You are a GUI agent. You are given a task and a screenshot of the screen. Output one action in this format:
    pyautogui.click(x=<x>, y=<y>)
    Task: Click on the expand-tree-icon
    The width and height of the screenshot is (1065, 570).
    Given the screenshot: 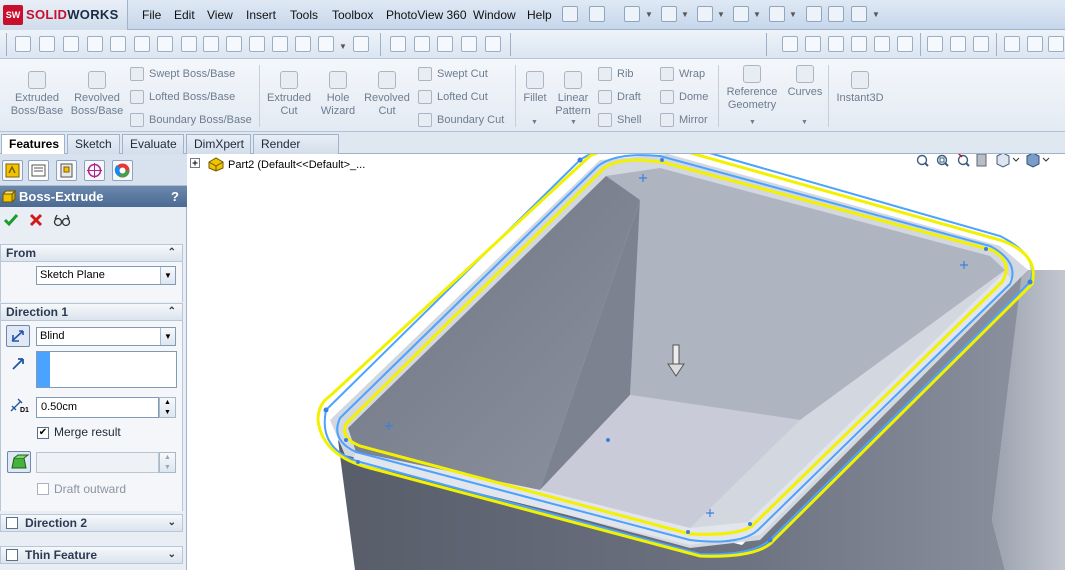 What is the action you would take?
    pyautogui.click(x=196, y=164)
    